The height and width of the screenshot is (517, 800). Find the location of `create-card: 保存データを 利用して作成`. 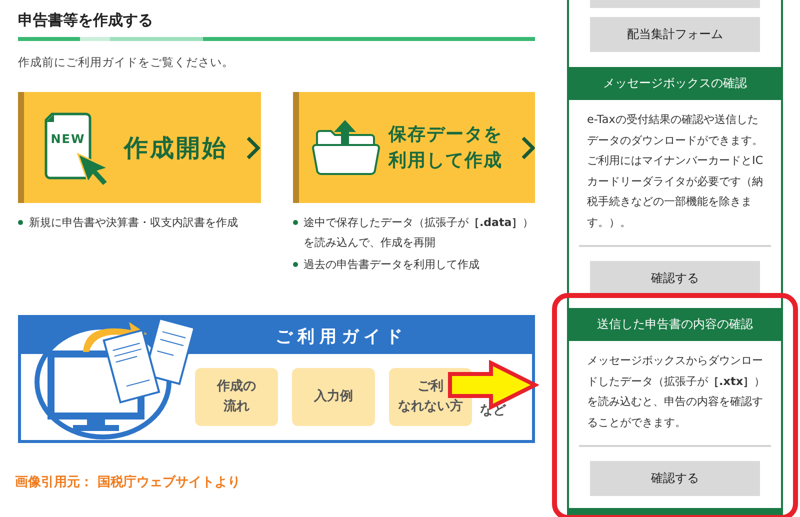

create-card: 保存データを 利用して作成 is located at coordinates (413, 147).